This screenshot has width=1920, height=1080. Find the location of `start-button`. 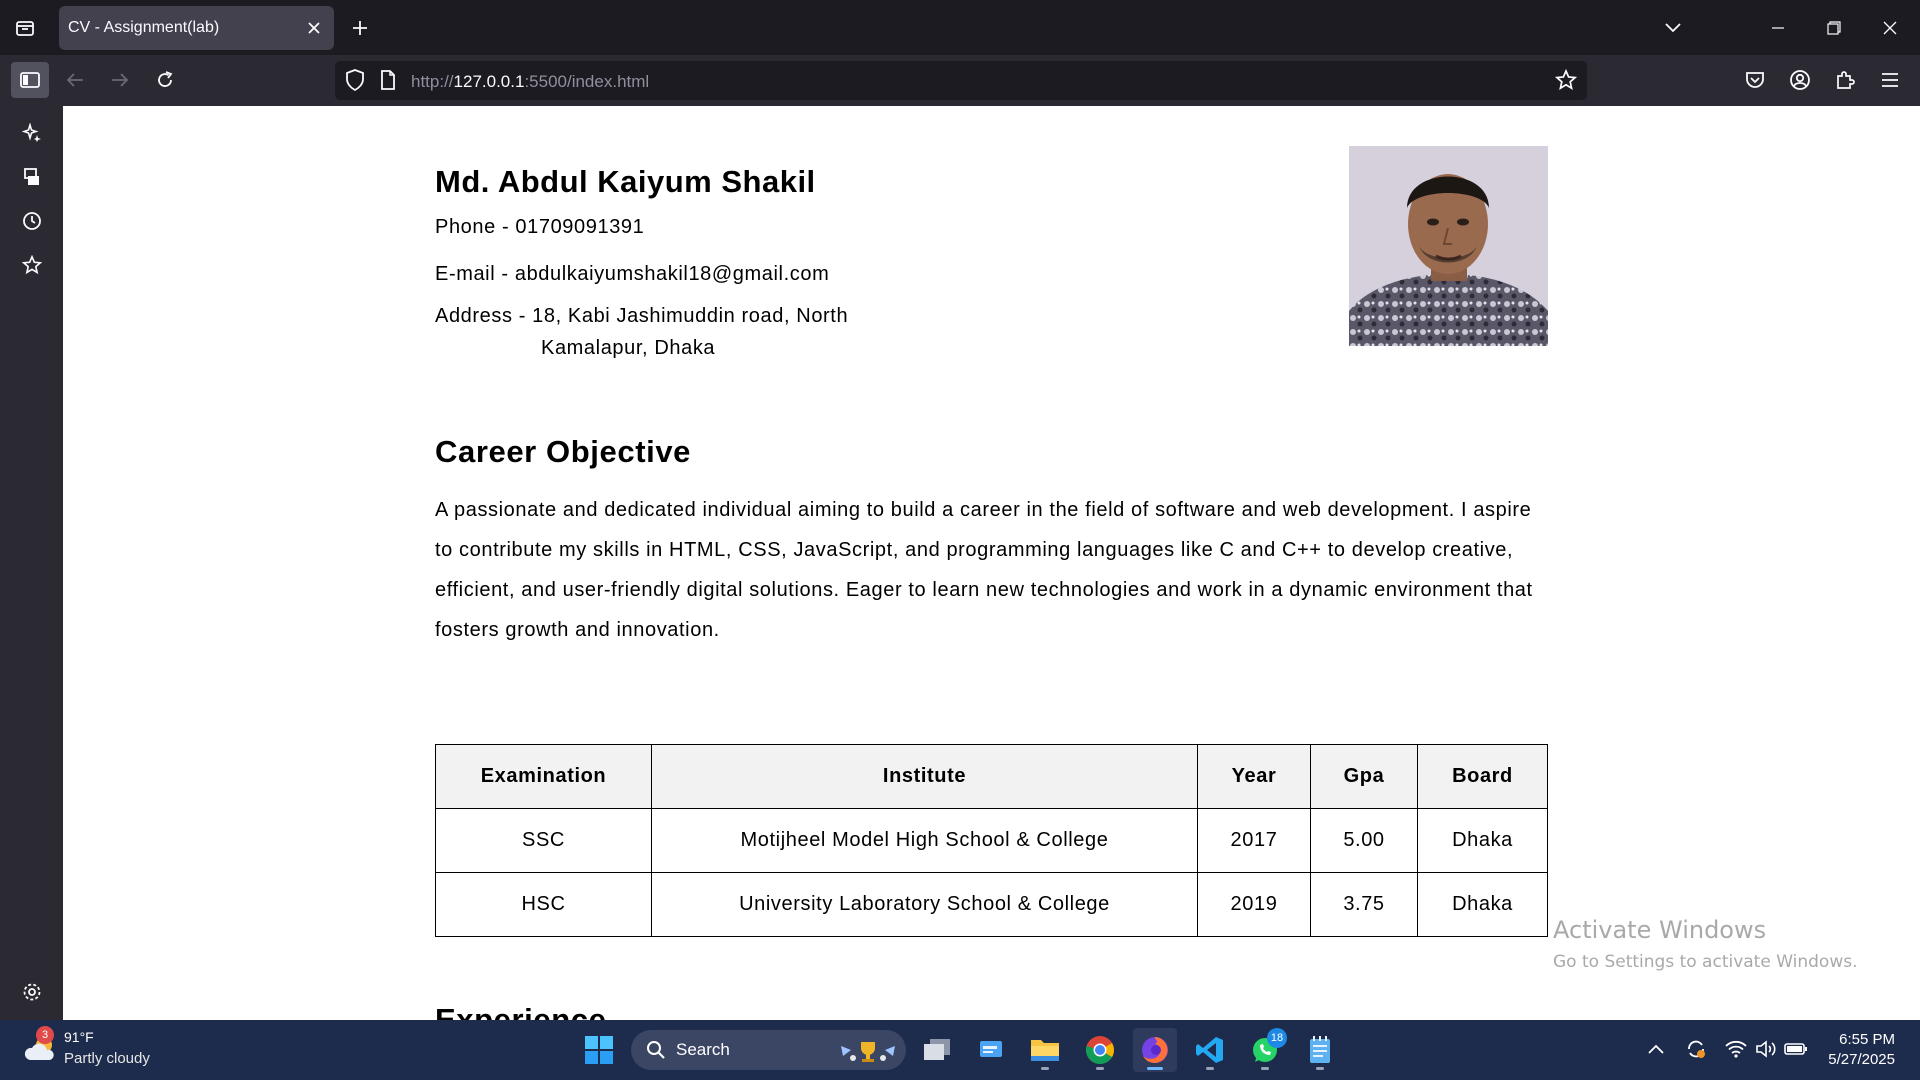

start-button is located at coordinates (599, 1050).